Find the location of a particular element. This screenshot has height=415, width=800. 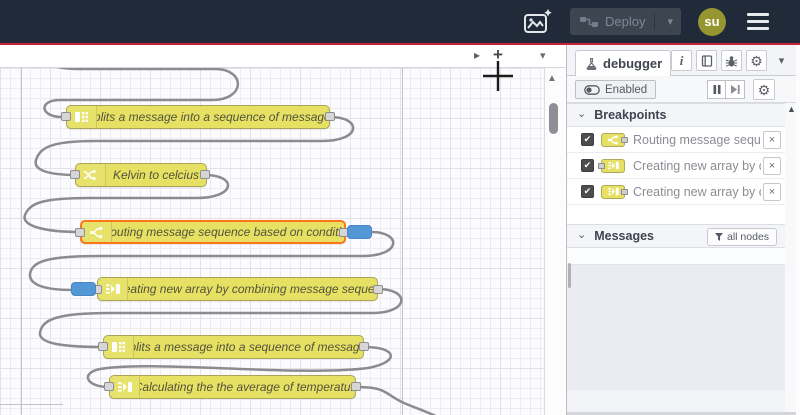

change-icon is located at coordinates (91, 175).